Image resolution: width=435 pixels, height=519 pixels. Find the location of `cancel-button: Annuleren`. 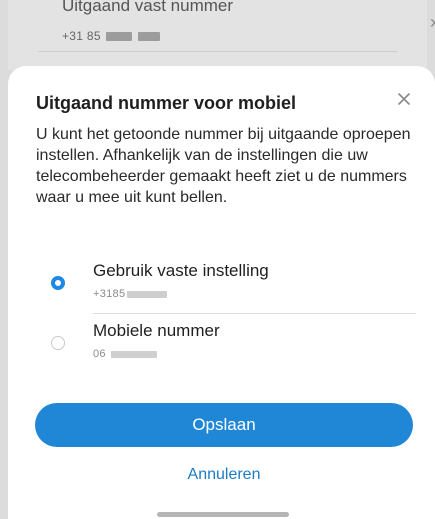

cancel-button: Annuleren is located at coordinates (224, 475).